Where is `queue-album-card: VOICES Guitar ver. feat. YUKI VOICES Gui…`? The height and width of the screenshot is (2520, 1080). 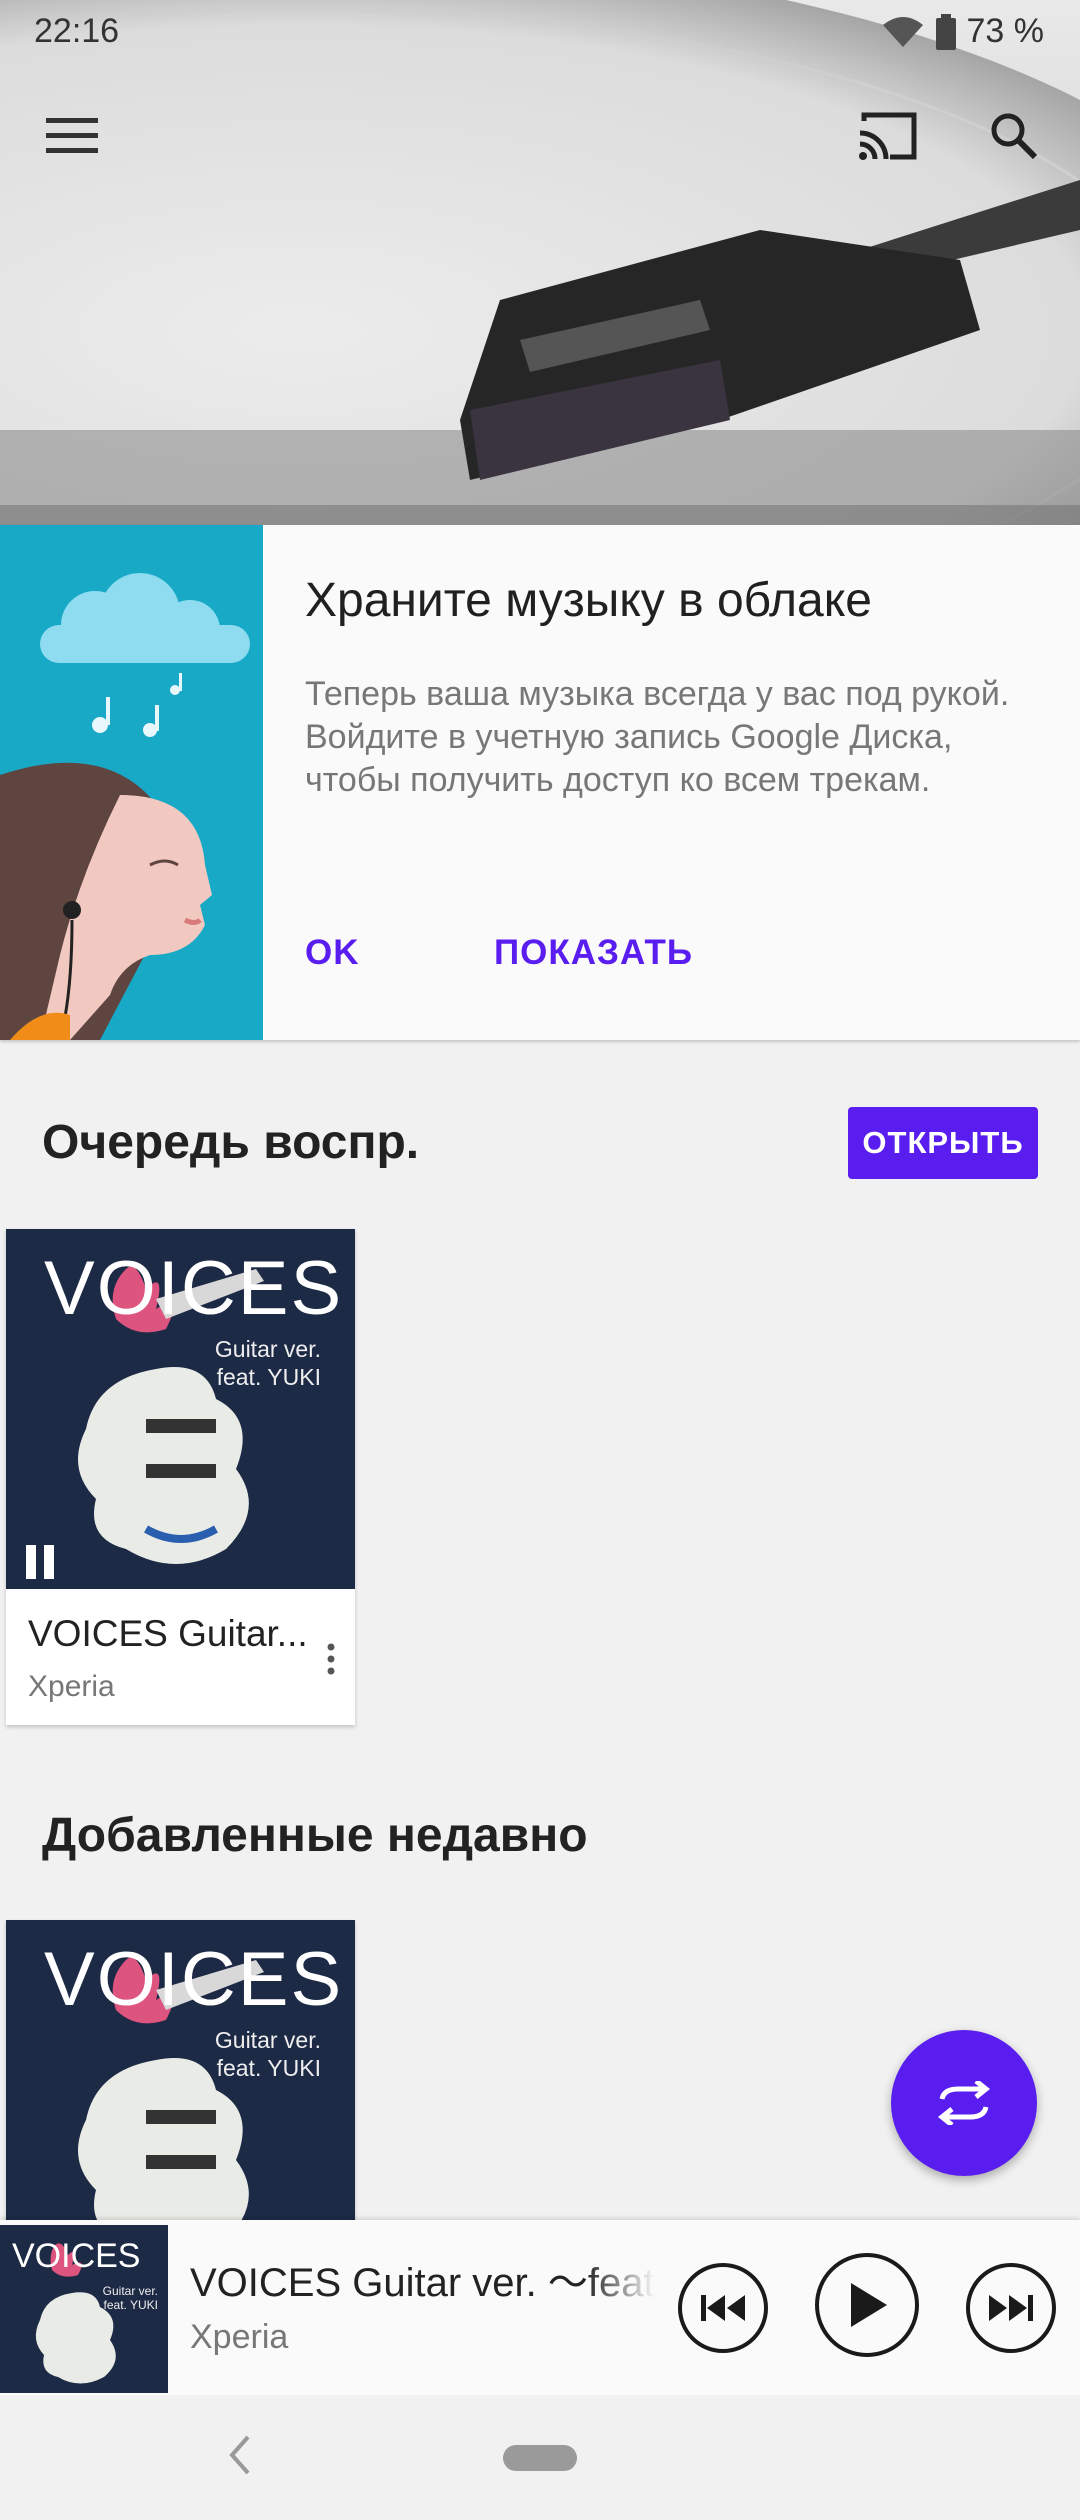
queue-album-card: VOICES Guitar ver. feat. YUKI VOICES Gui… is located at coordinates (180, 1477).